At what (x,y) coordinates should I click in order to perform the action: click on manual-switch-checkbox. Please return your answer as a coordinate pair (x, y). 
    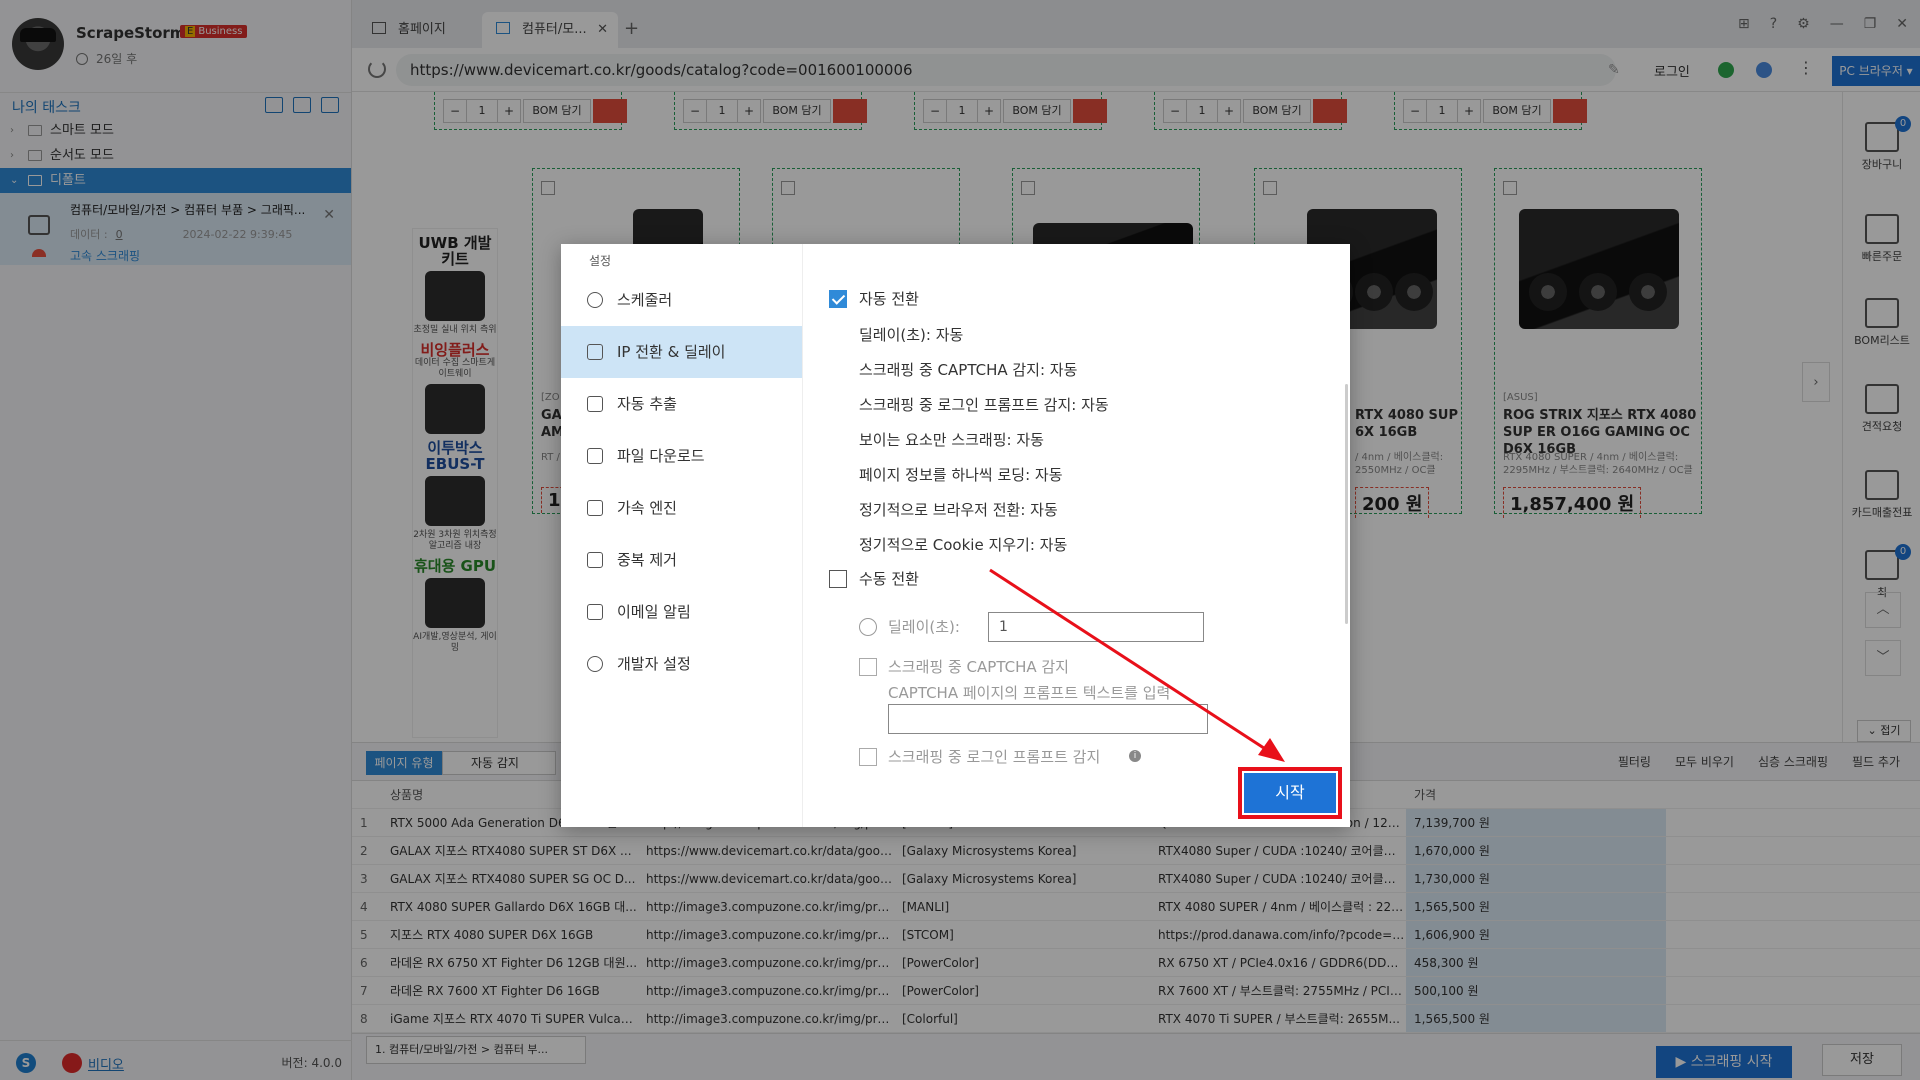
    Looking at the image, I should click on (838, 579).